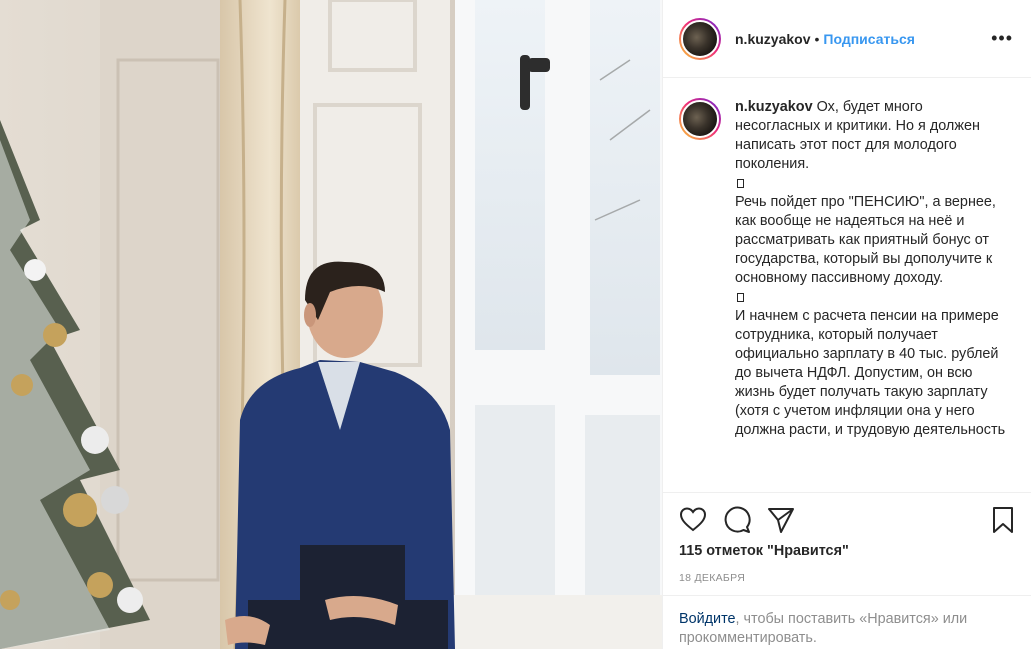 The width and height of the screenshot is (1031, 649). What do you see at coordinates (772, 39) in the screenshot?
I see `author-username: n.kuzyakov` at bounding box center [772, 39].